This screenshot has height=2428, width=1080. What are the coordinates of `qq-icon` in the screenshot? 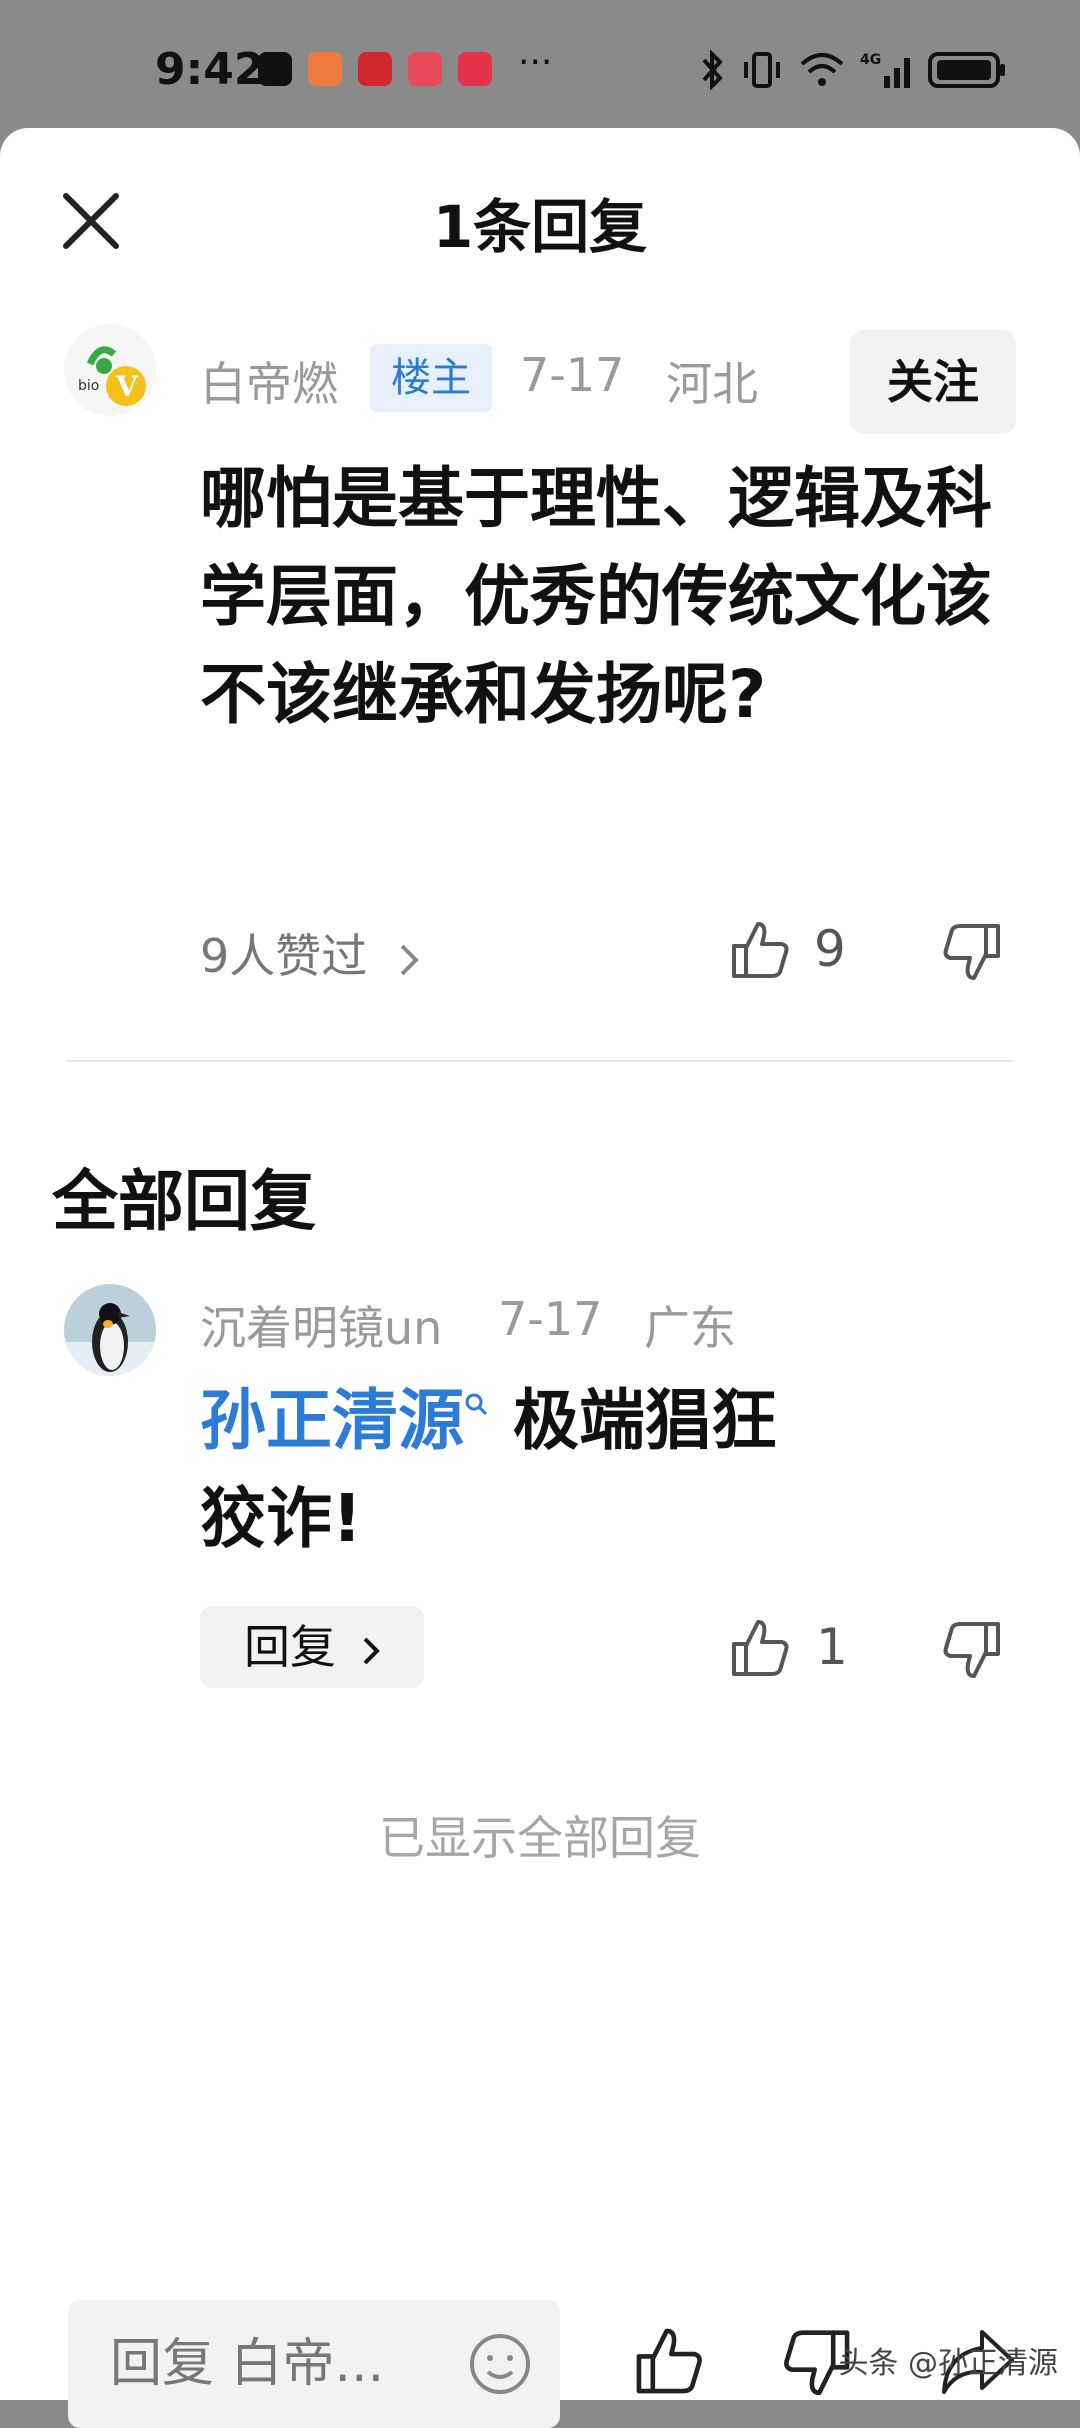 It's located at (275, 69).